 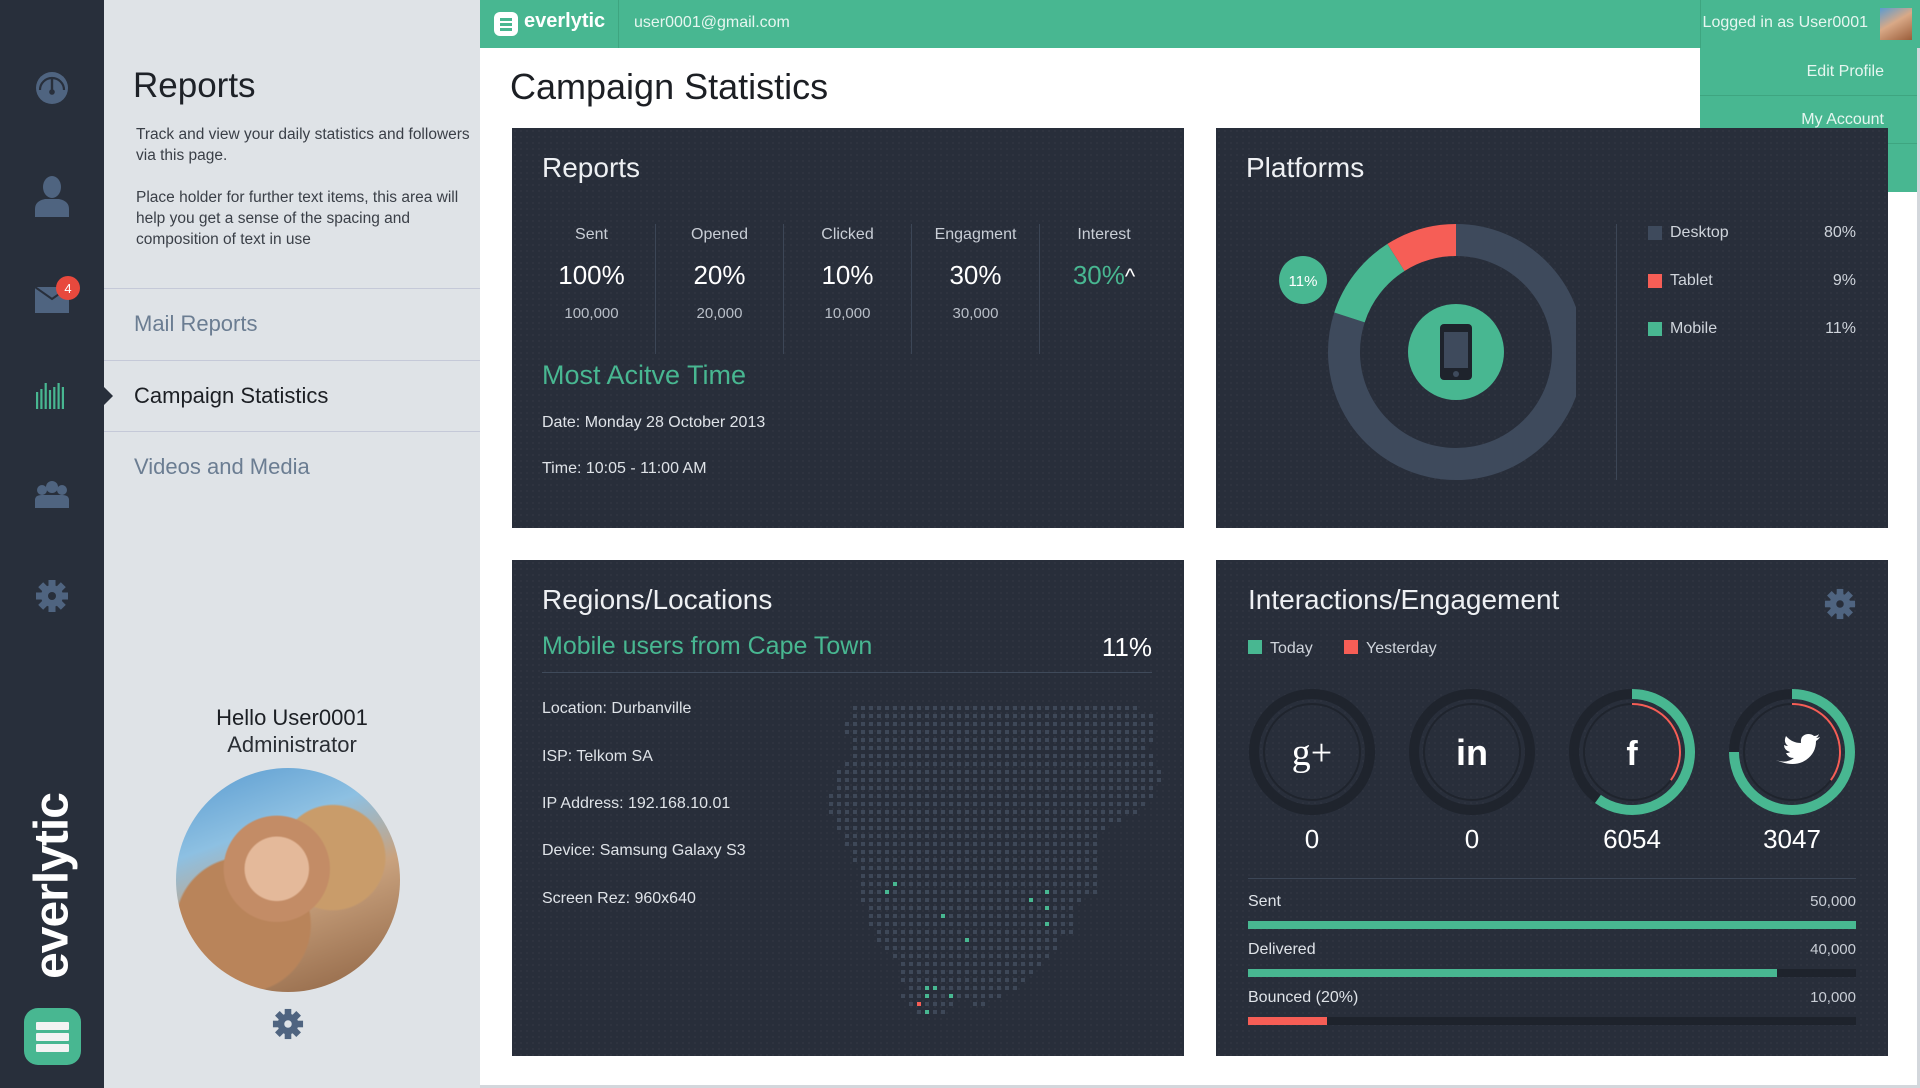 I want to click on rail-item-reports, so click(x=52, y=396).